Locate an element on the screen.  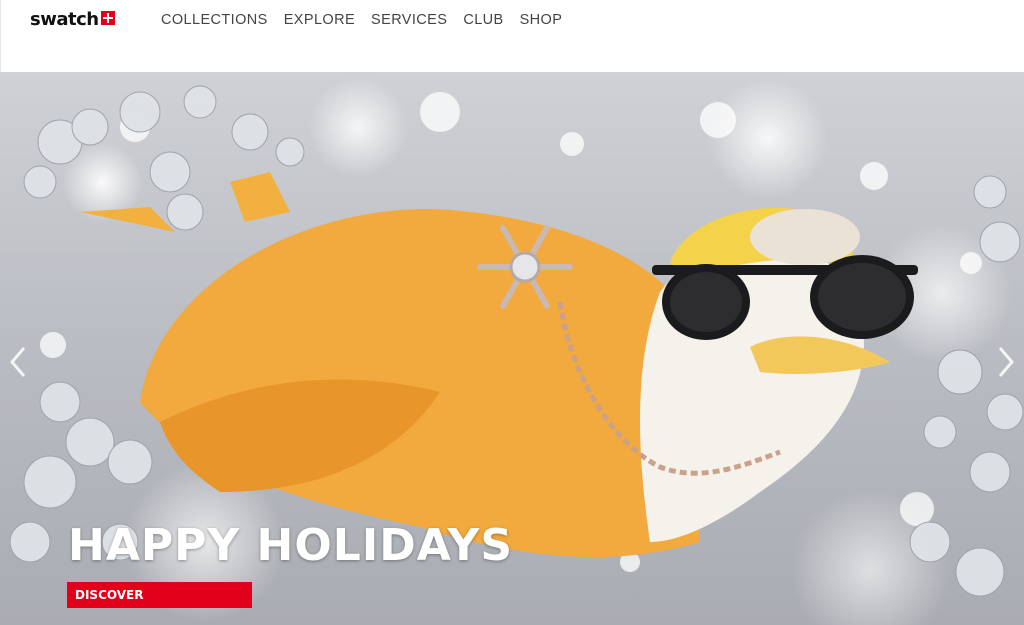
chevron-left-icon is located at coordinates (18, 362).